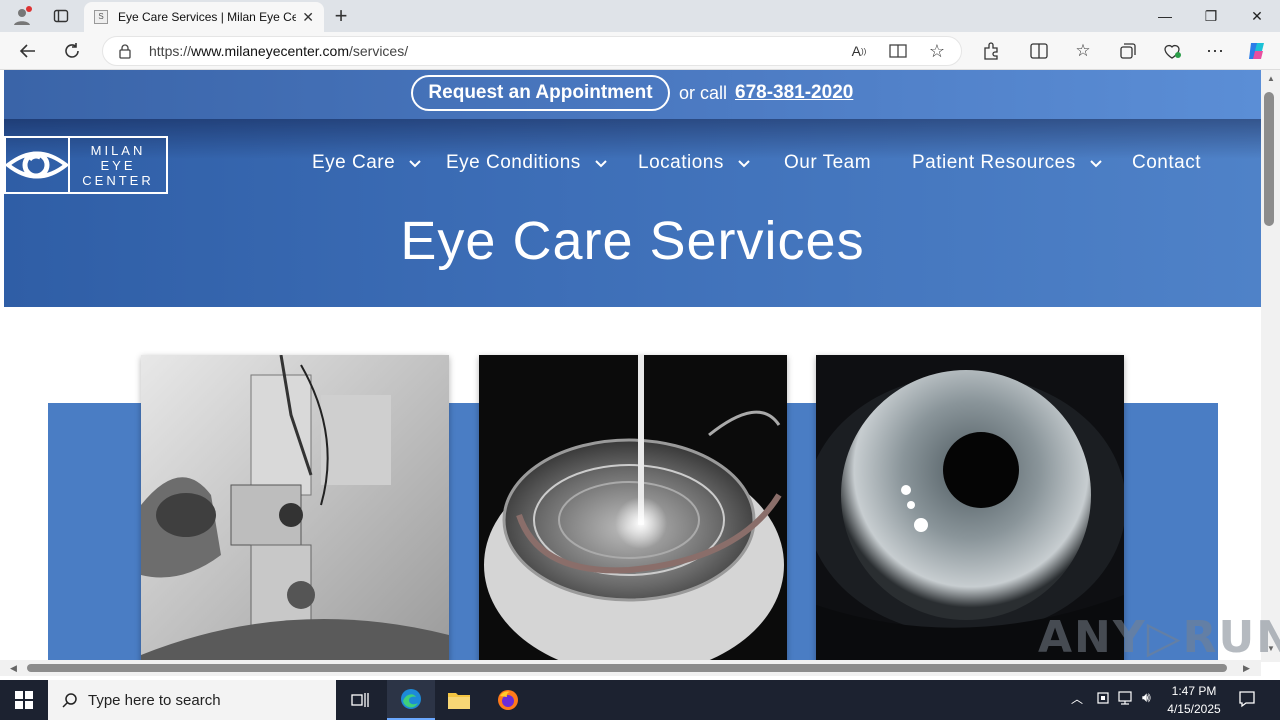  What do you see at coordinates (508, 700) in the screenshot?
I see `firefox-icon` at bounding box center [508, 700].